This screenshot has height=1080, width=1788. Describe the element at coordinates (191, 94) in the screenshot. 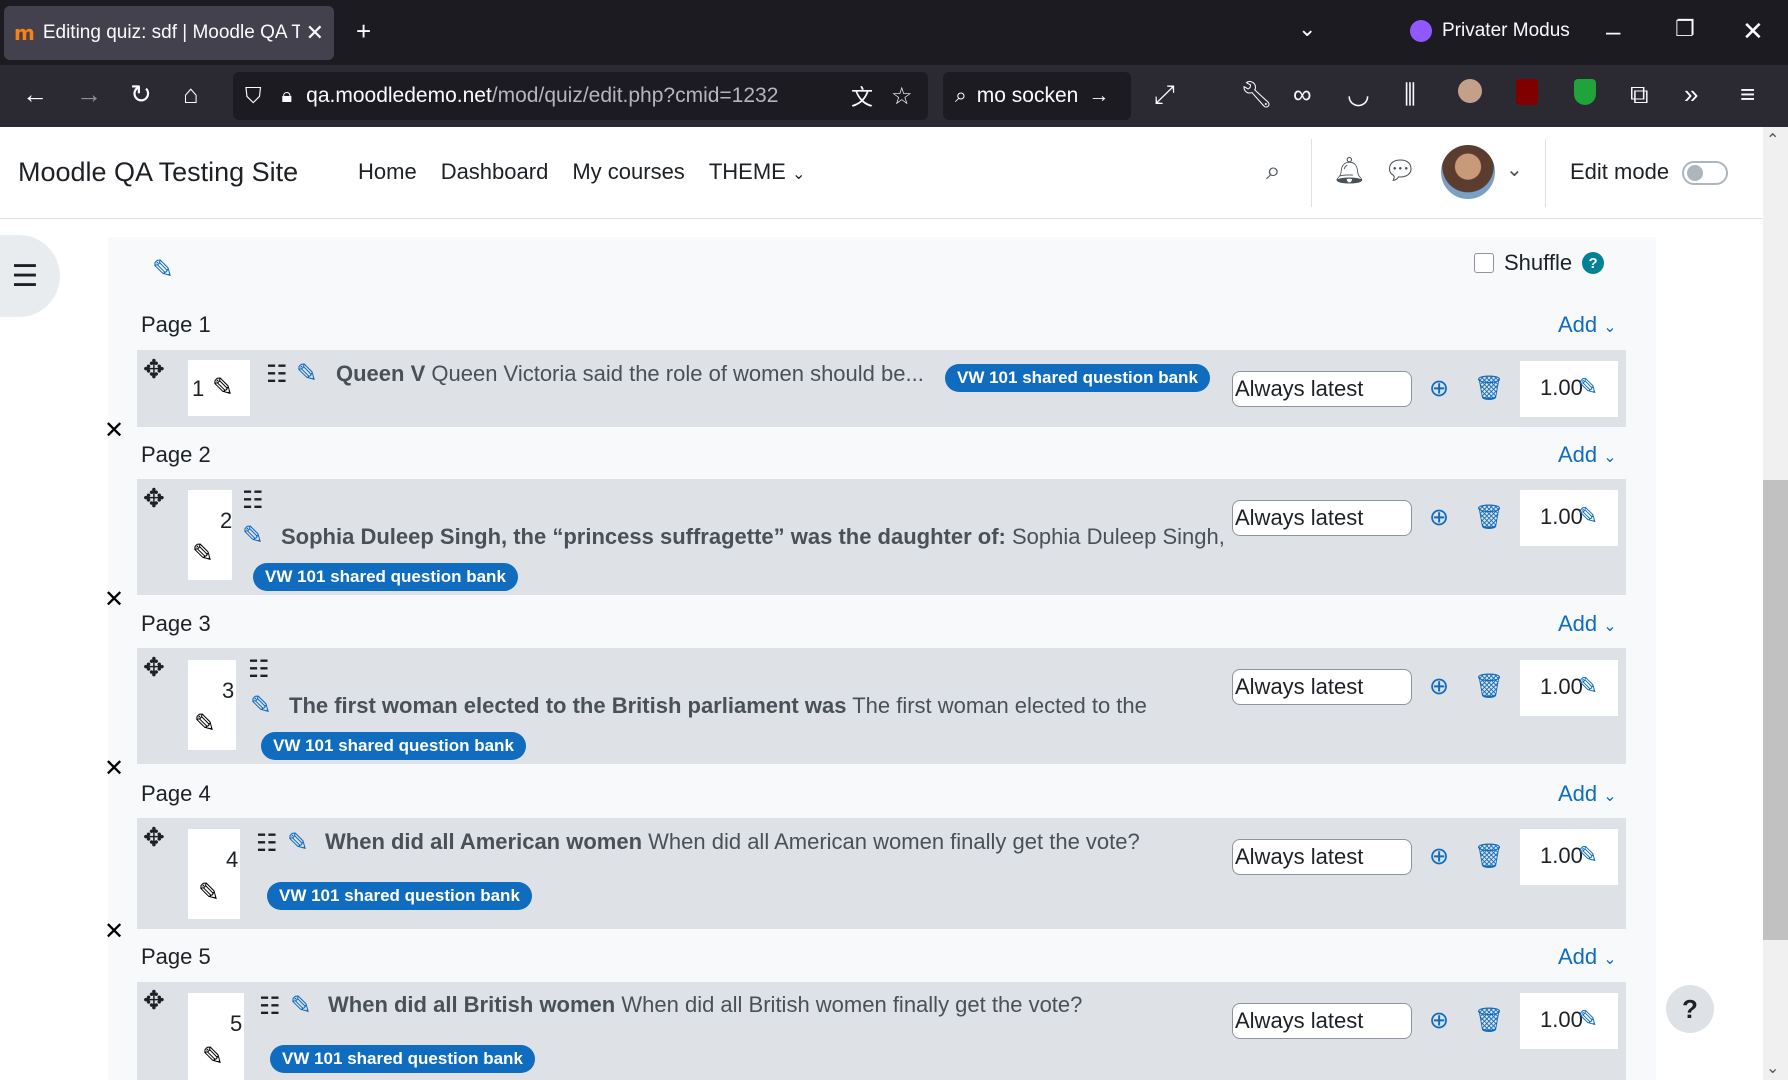

I see `home-icon: ⌂` at that location.